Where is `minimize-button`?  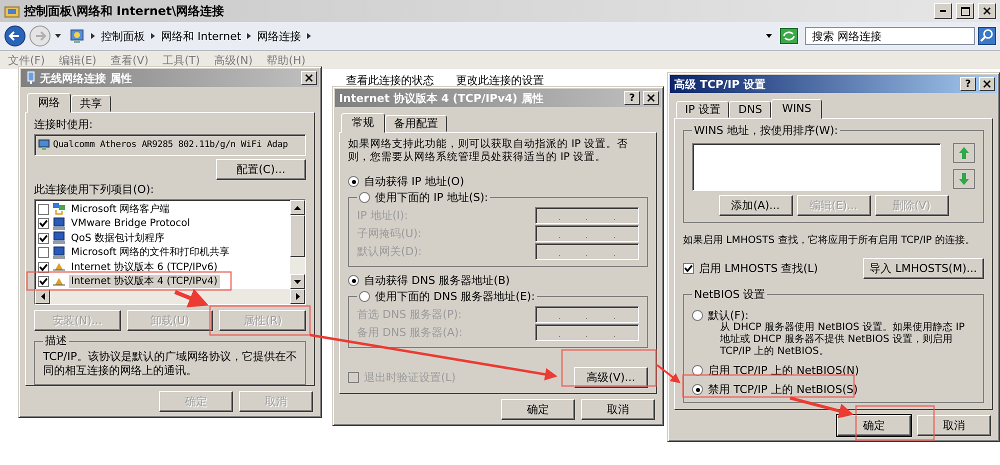
minimize-button is located at coordinates (943, 11).